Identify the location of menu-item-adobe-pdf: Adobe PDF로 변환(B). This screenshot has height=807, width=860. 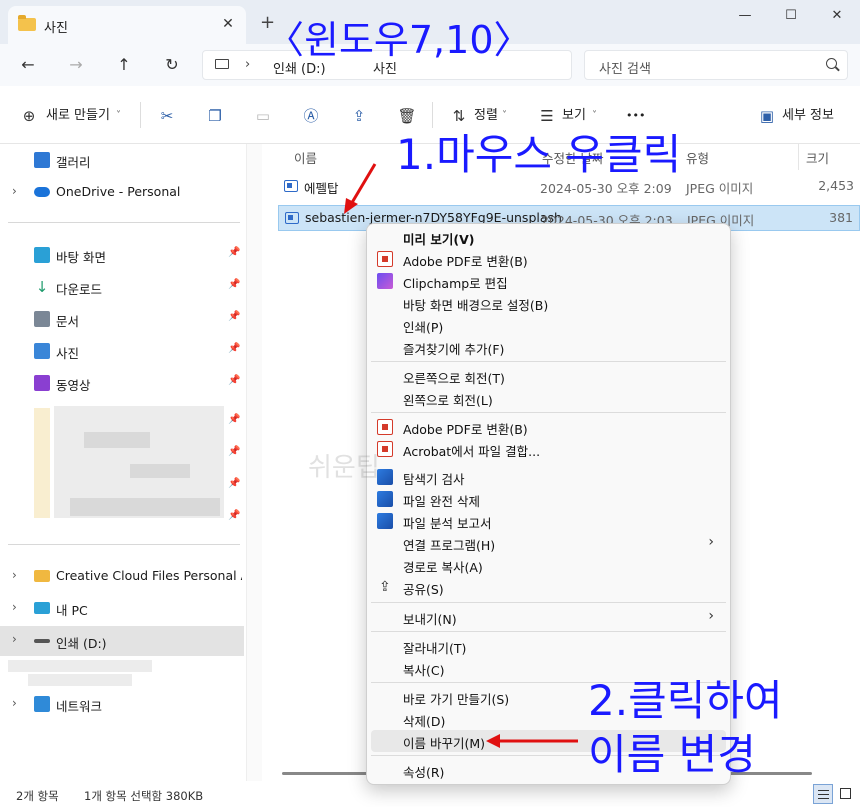
(548, 259).